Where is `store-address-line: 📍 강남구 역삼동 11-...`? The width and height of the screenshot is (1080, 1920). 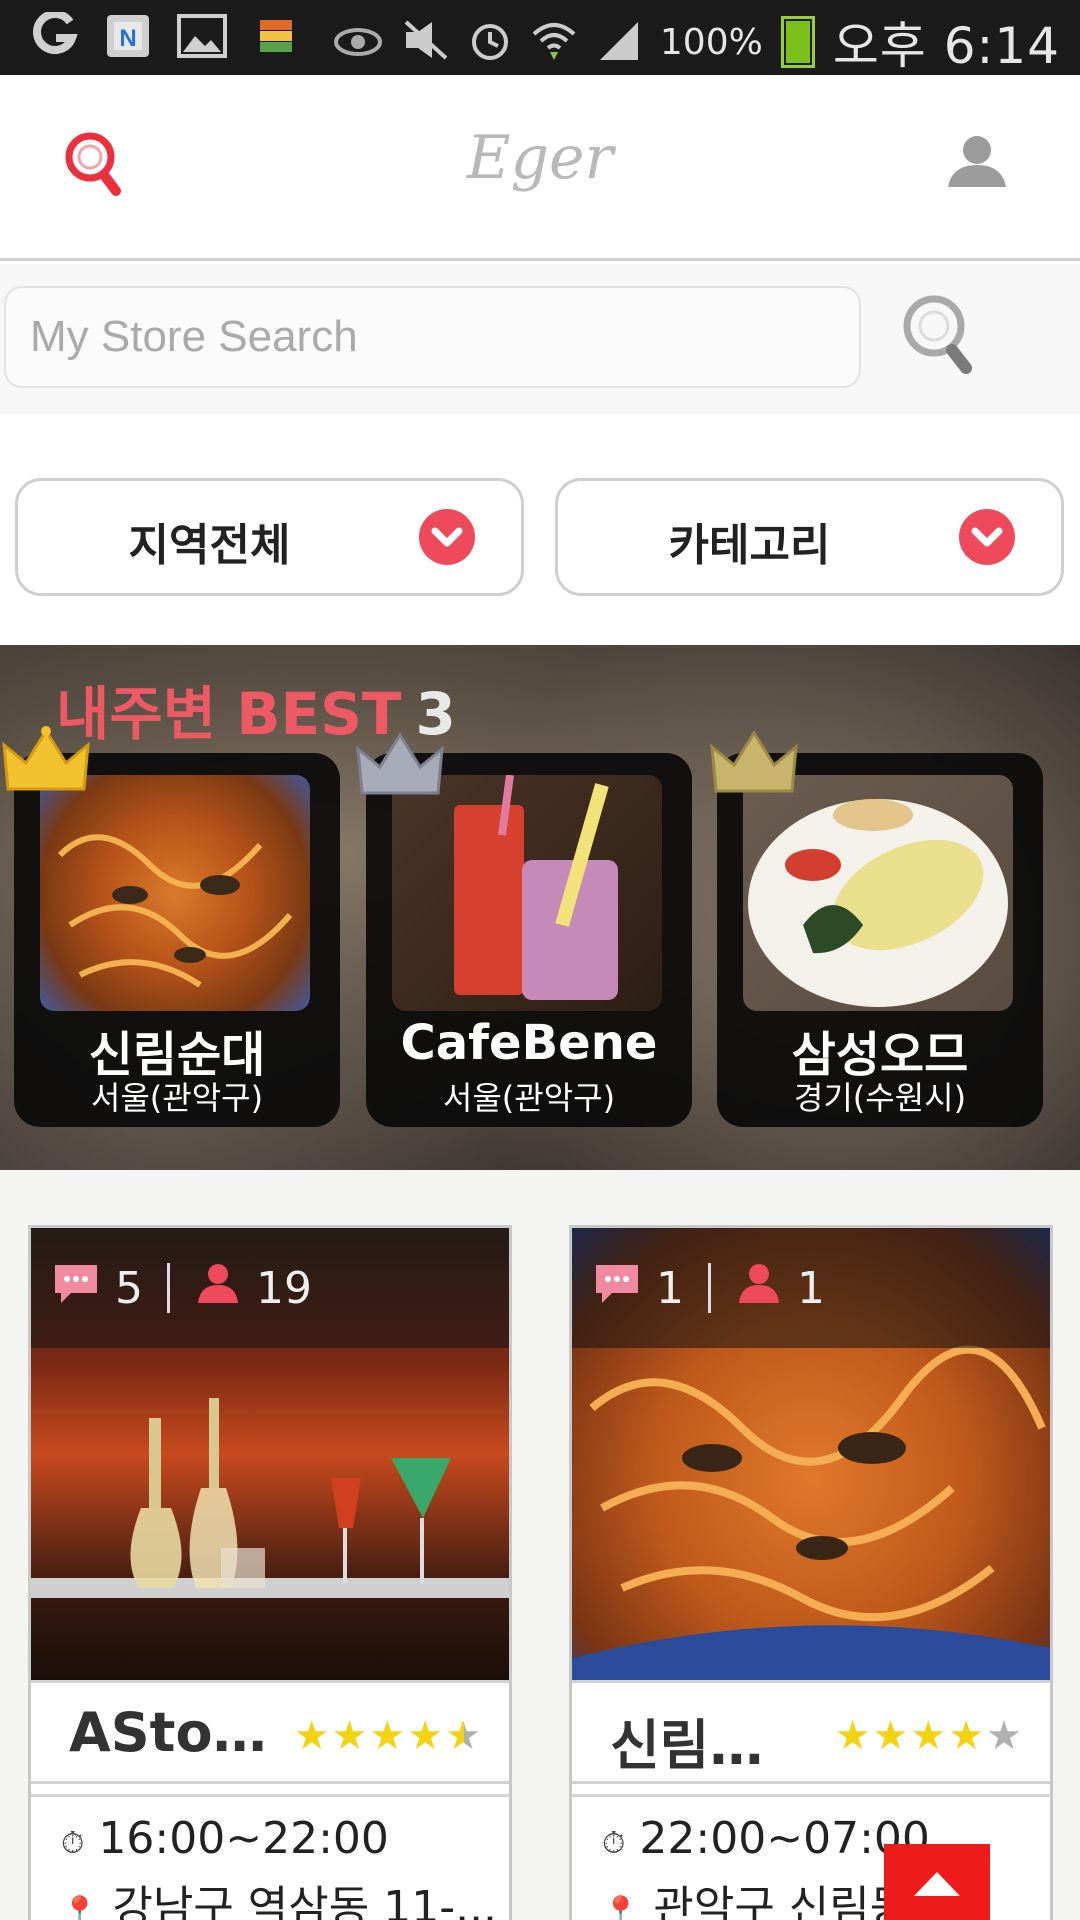
store-address-line: 📍 강남구 역삼동 11-... is located at coordinates (279, 1895).